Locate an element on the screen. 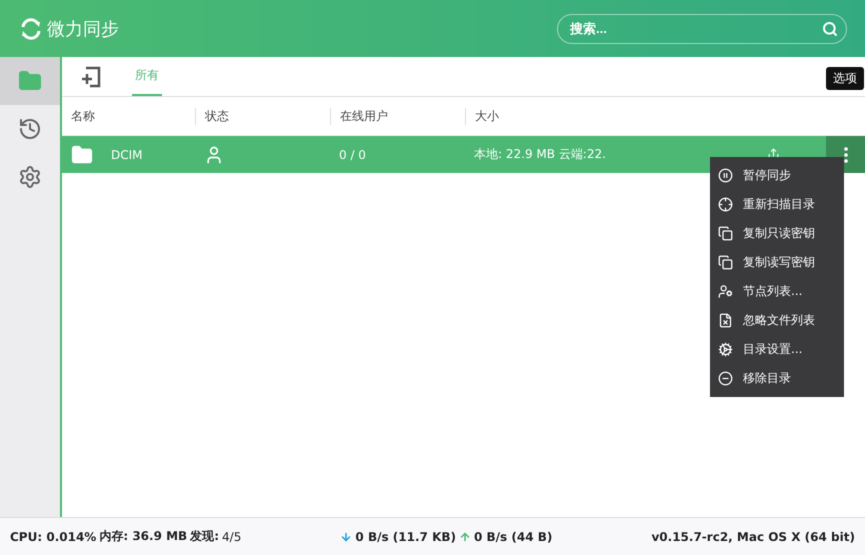  history-icon is located at coordinates (30, 129).